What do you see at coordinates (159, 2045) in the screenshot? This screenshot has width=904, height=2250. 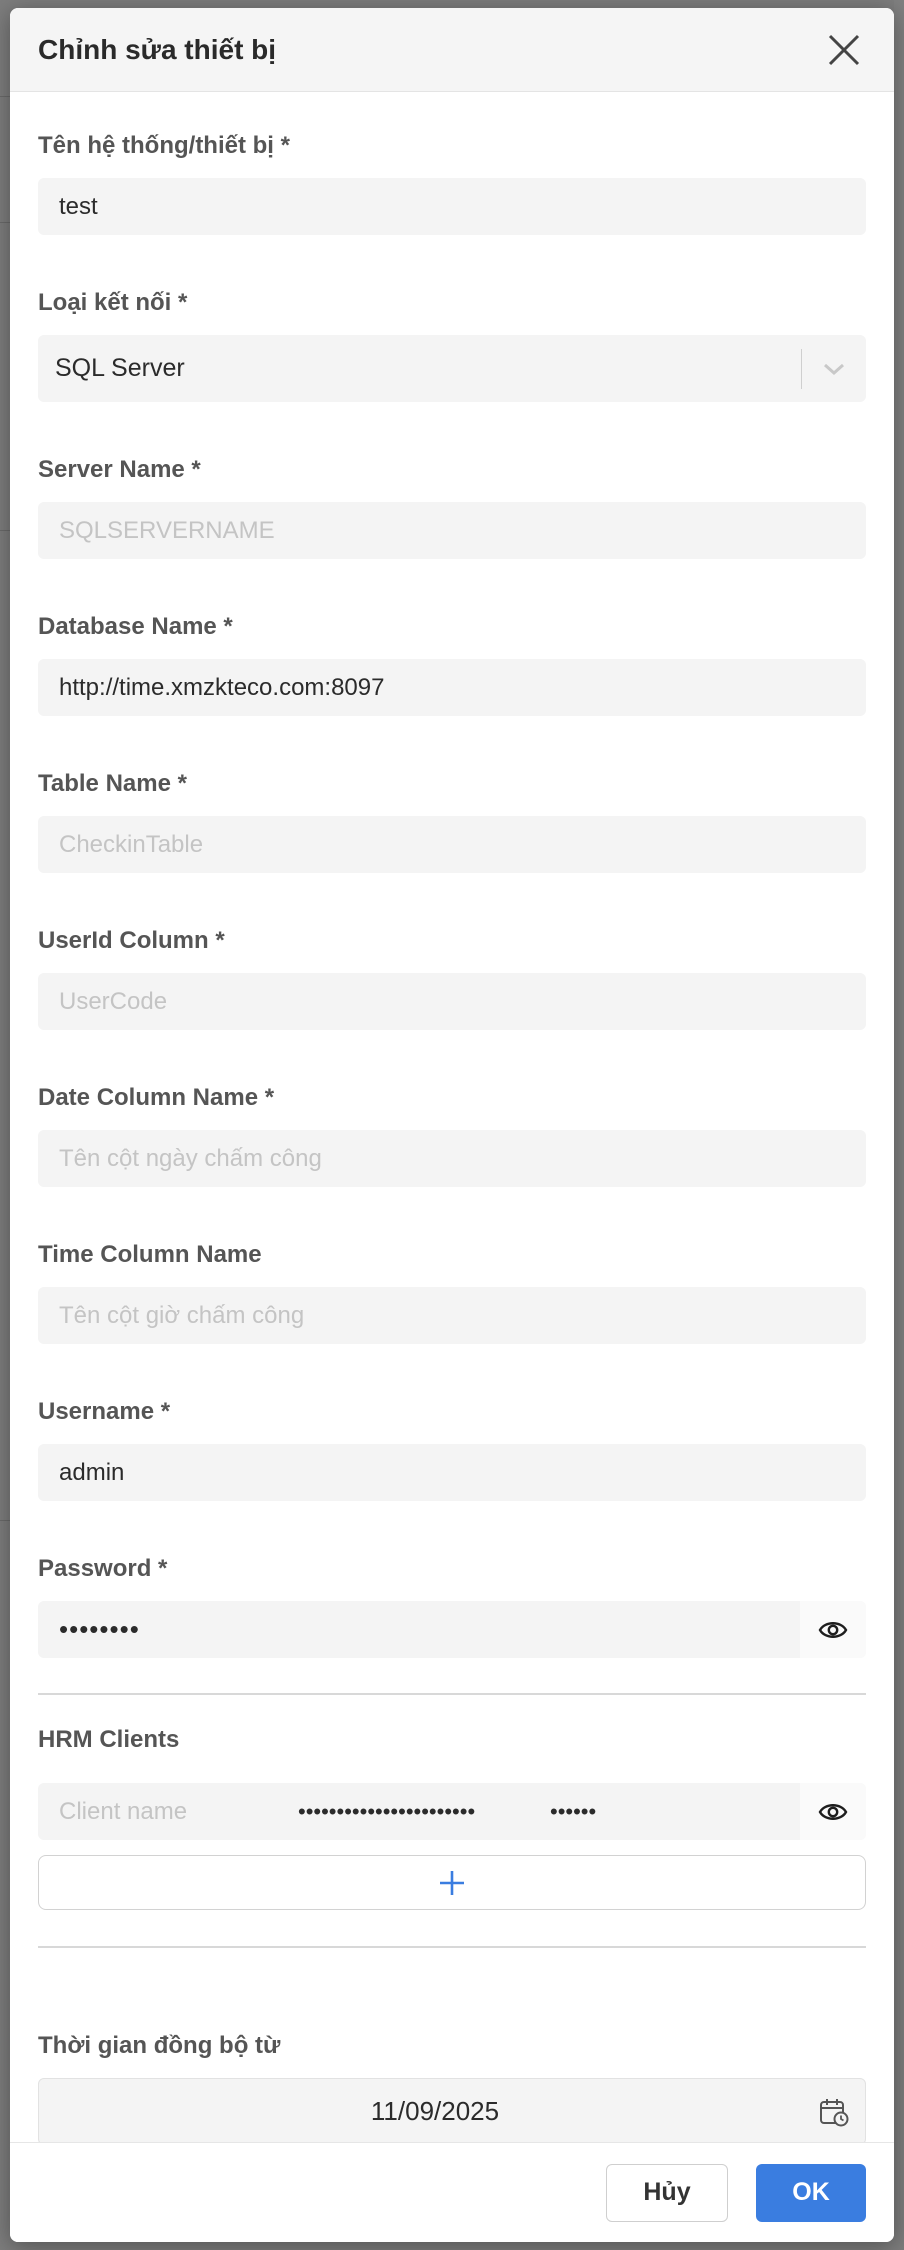 I see `sync-from-label: Thời gian đồng bộ từ` at bounding box center [159, 2045].